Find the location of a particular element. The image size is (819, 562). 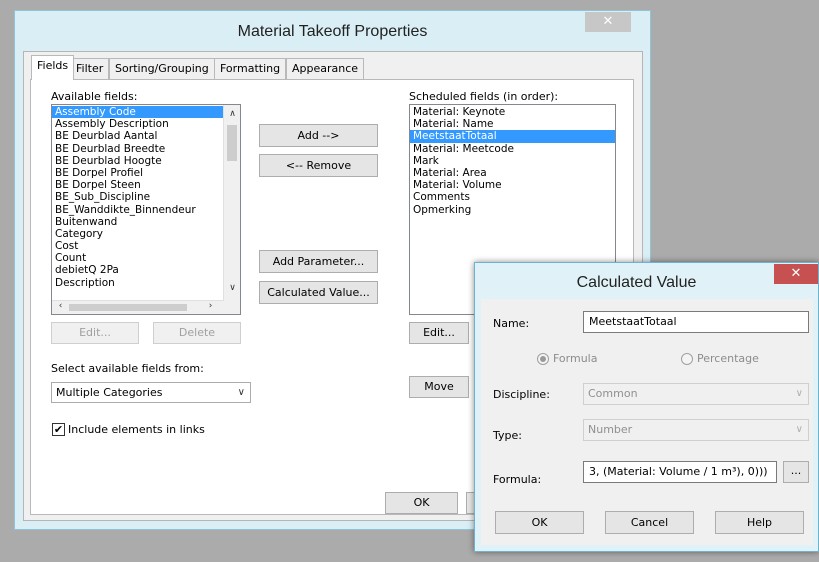

formula-radio-label: Formula is located at coordinates (575, 358).